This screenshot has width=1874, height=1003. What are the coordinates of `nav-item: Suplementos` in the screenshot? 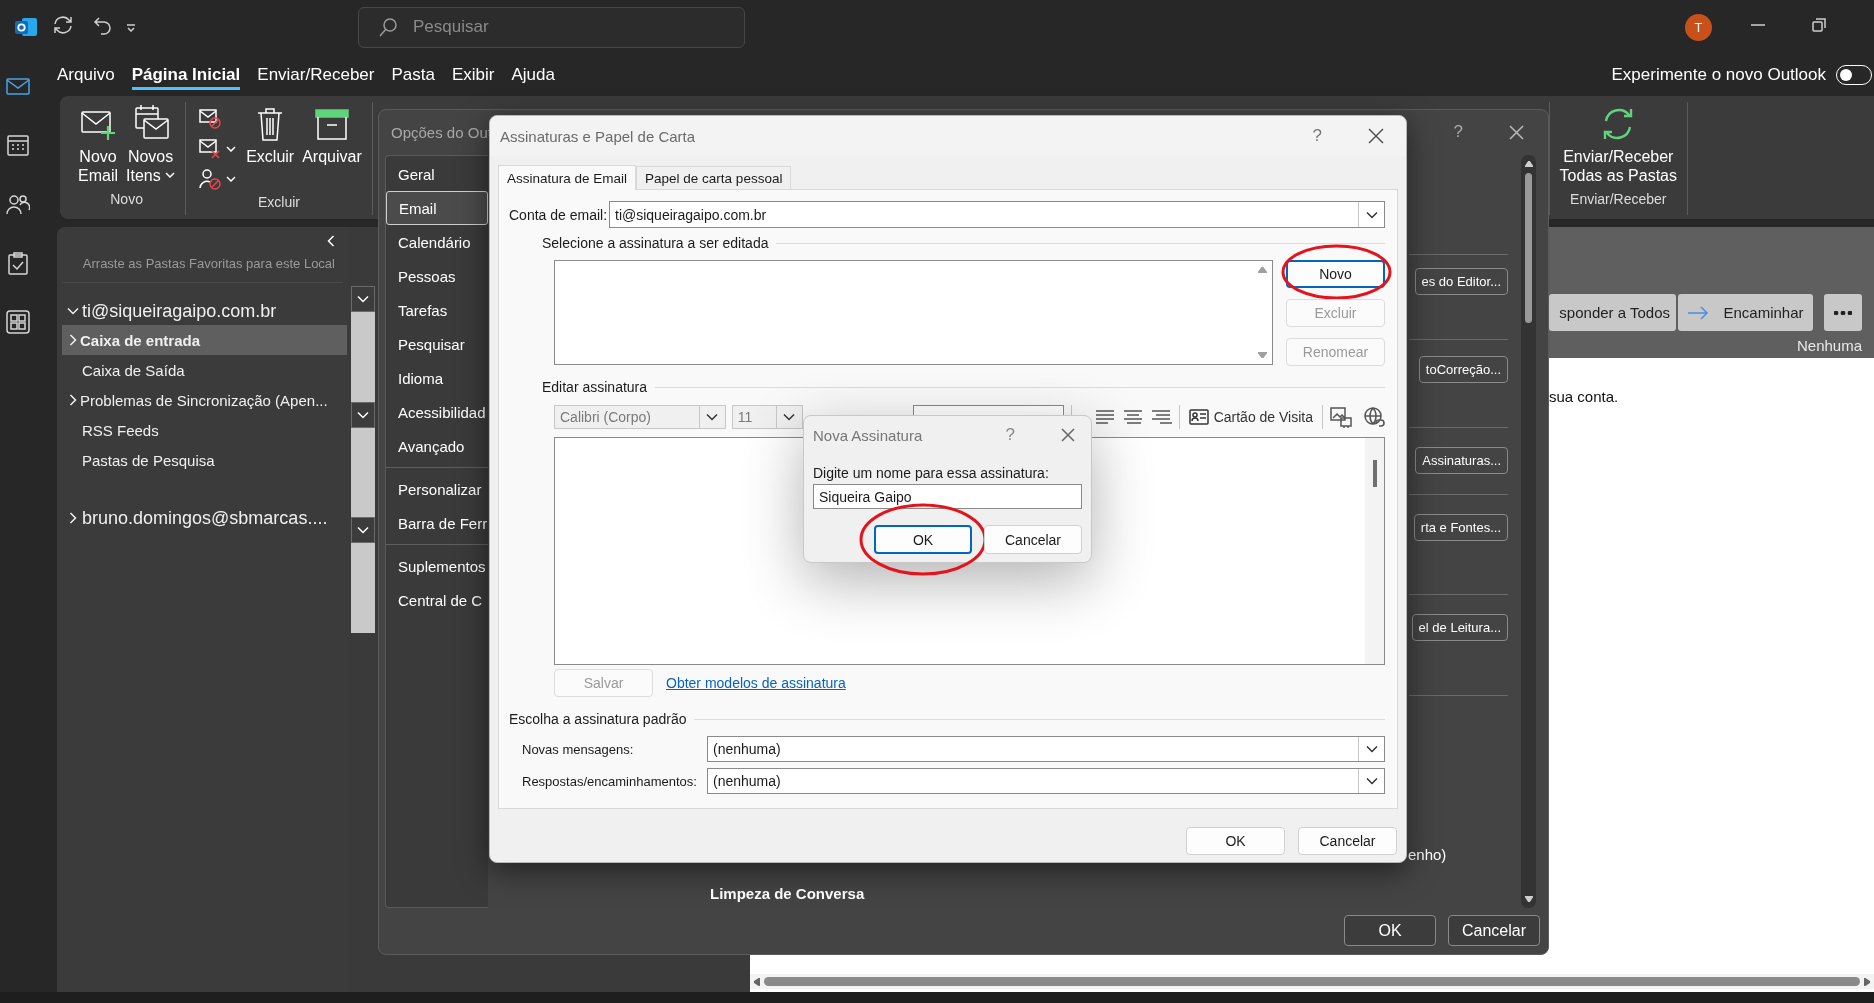 It's located at (437, 566).